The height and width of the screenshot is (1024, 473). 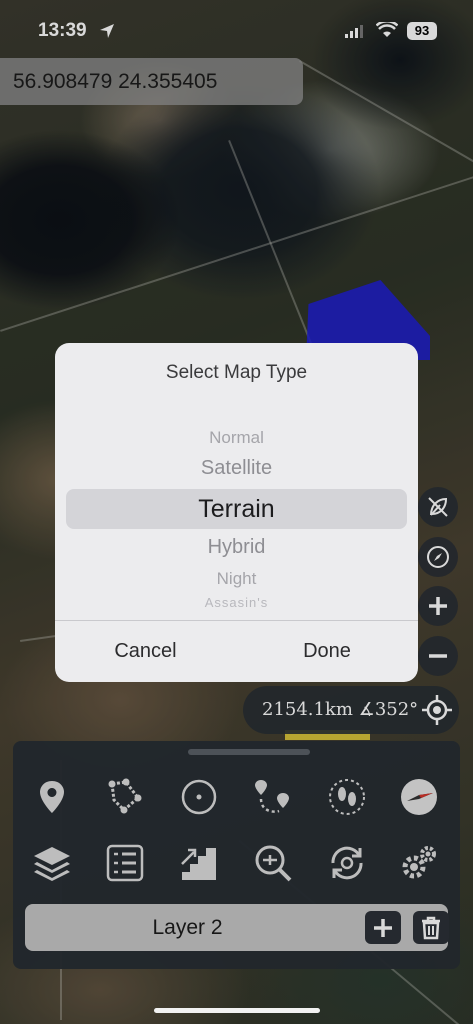 What do you see at coordinates (236, 438) in the screenshot?
I see `picker-option-normal: Normal` at bounding box center [236, 438].